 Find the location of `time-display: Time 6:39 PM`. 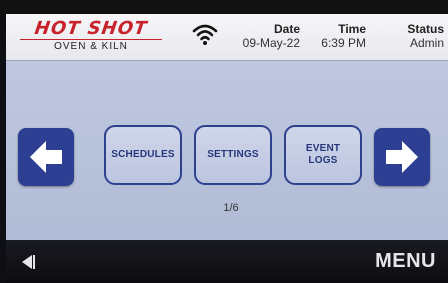

time-display: Time 6:39 PM is located at coordinates (336, 36).